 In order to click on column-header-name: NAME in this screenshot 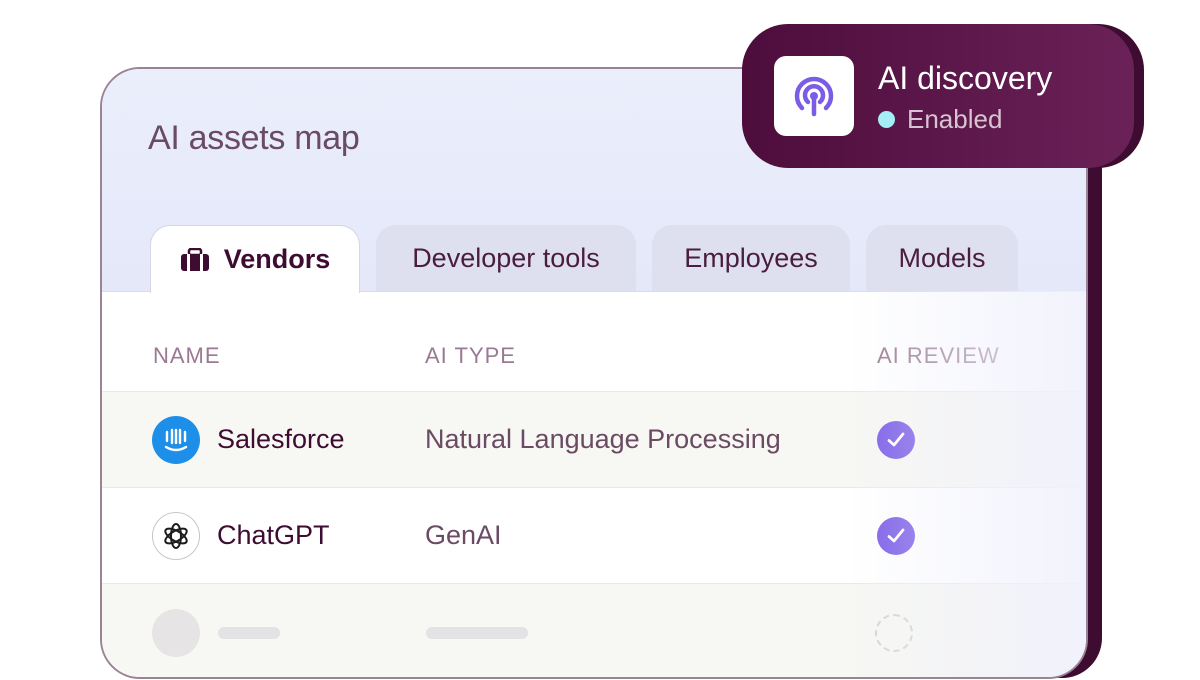, I will do `click(187, 355)`.